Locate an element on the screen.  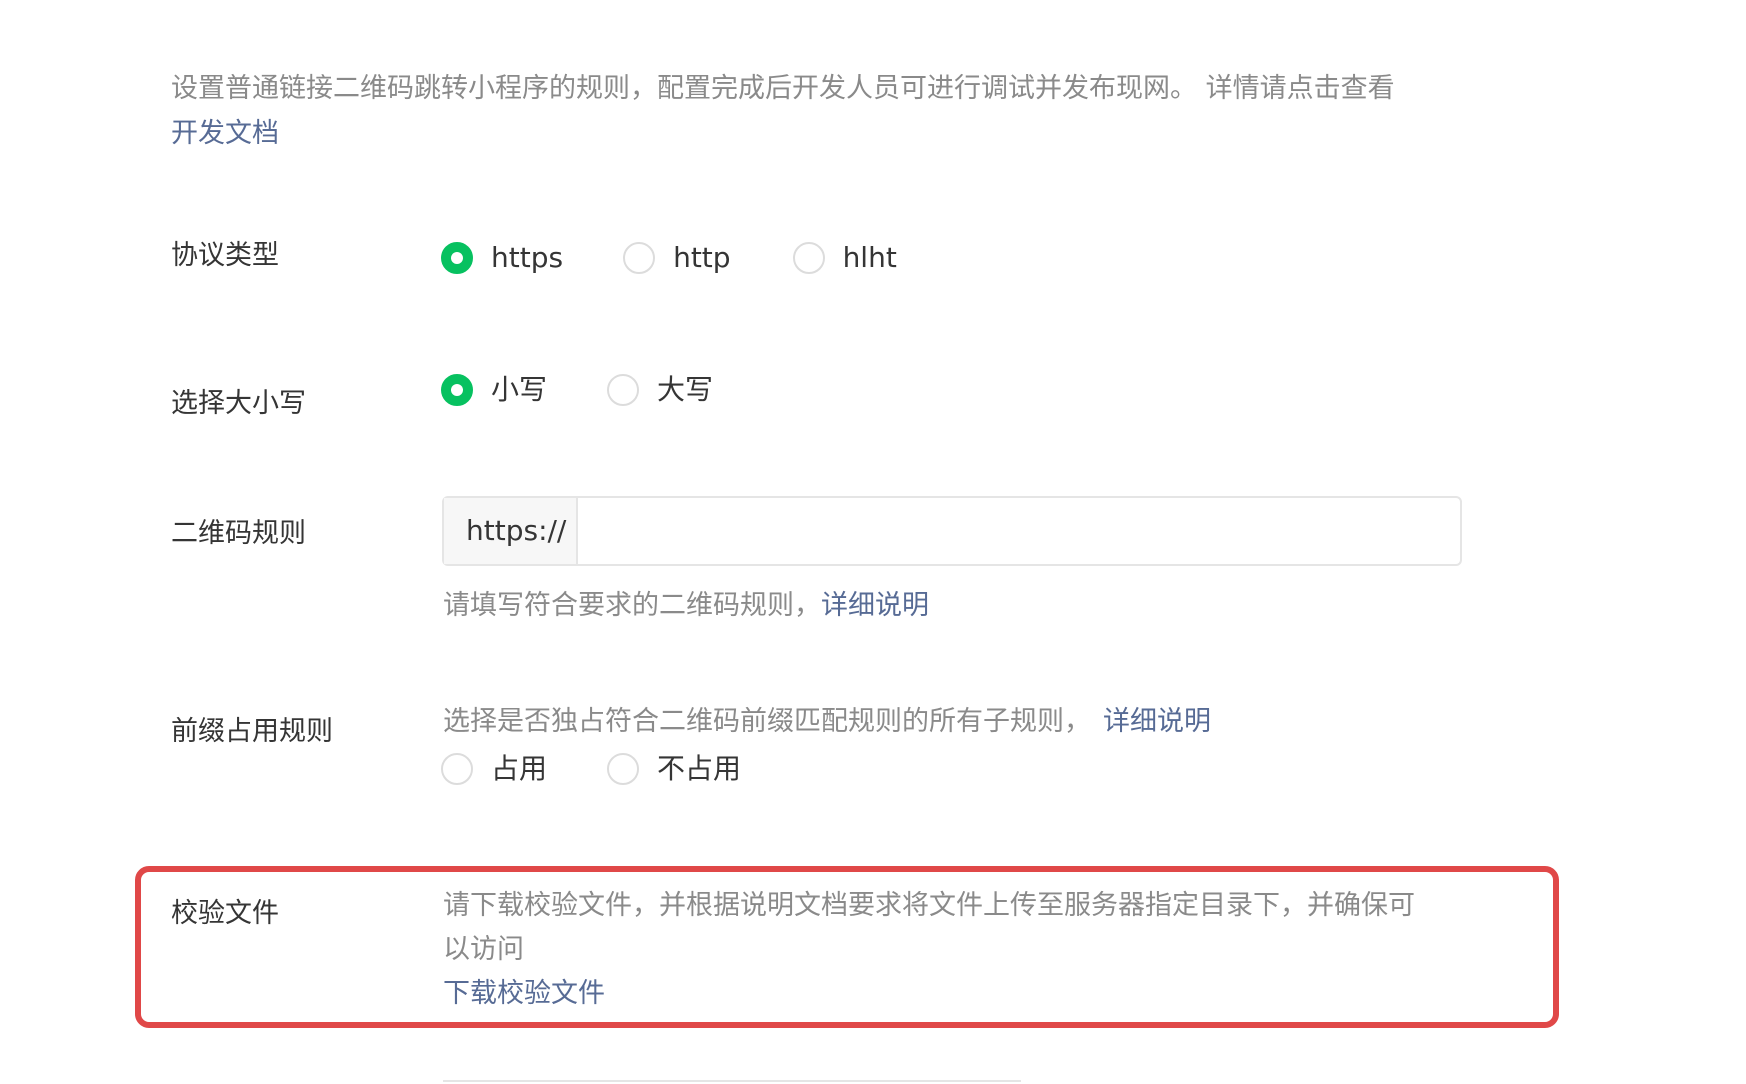
case-option-uppercase: 大写 is located at coordinates (660, 390).